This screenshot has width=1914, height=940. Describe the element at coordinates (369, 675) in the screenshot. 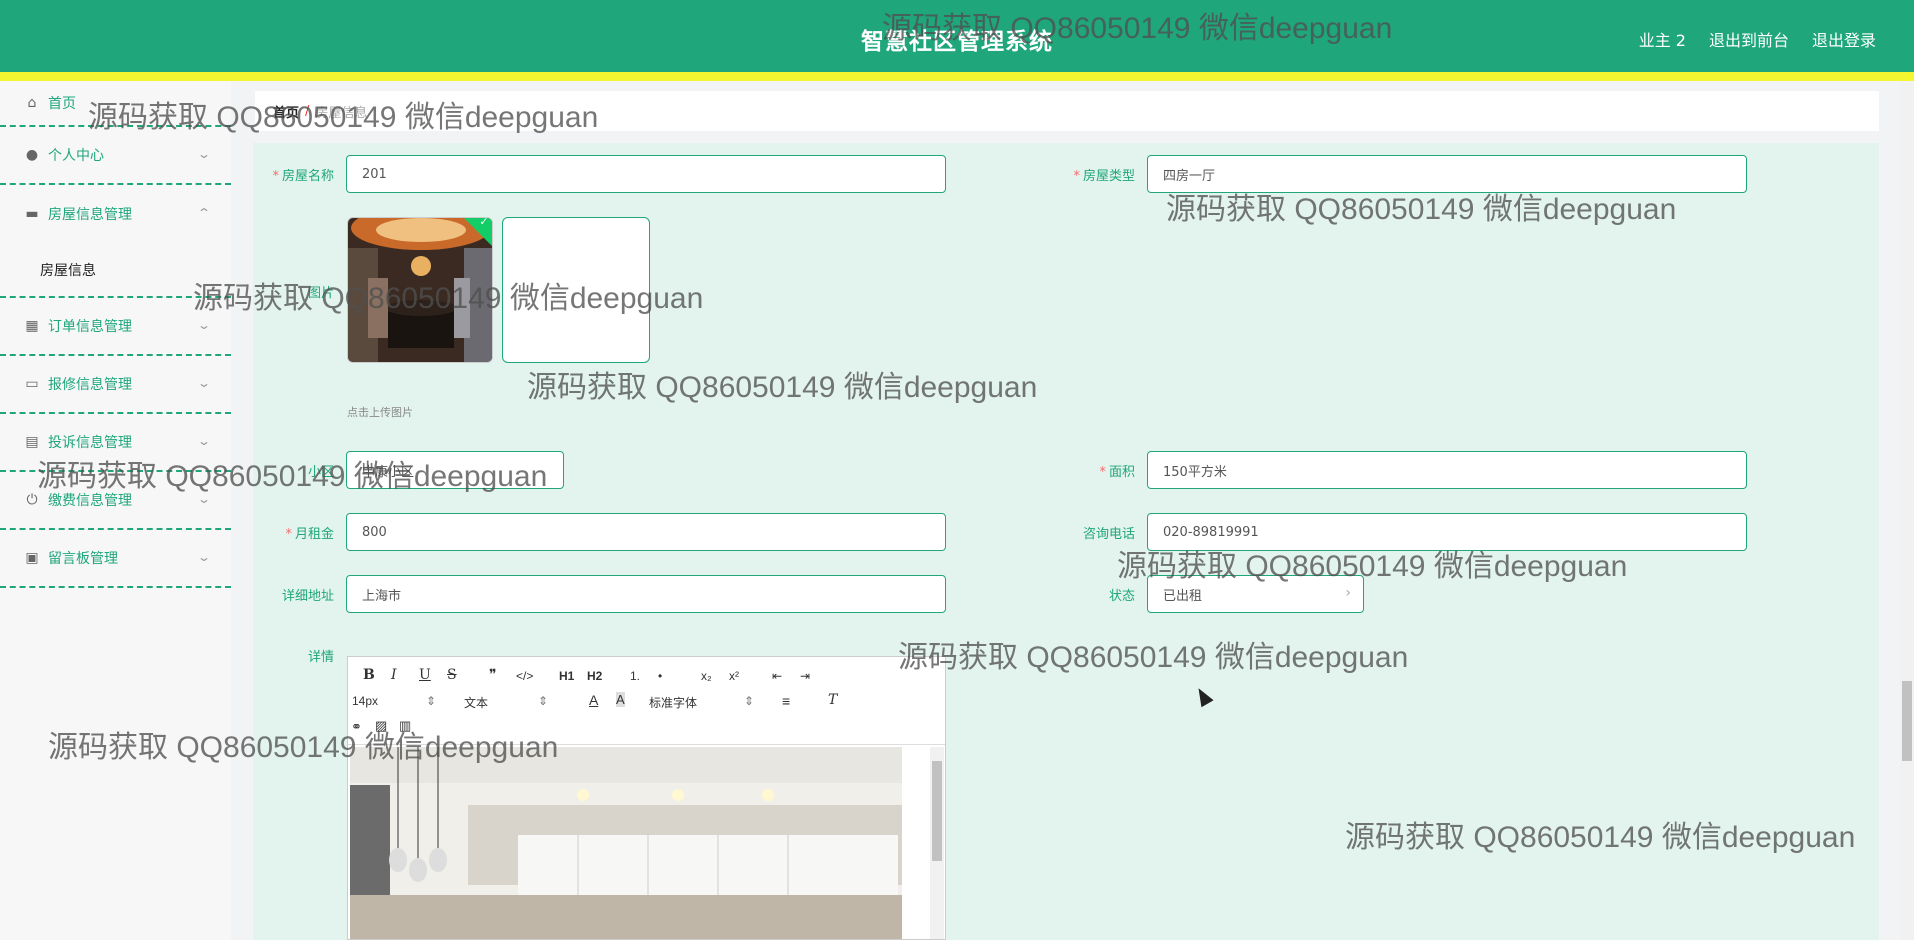

I see `bold-button: B` at that location.